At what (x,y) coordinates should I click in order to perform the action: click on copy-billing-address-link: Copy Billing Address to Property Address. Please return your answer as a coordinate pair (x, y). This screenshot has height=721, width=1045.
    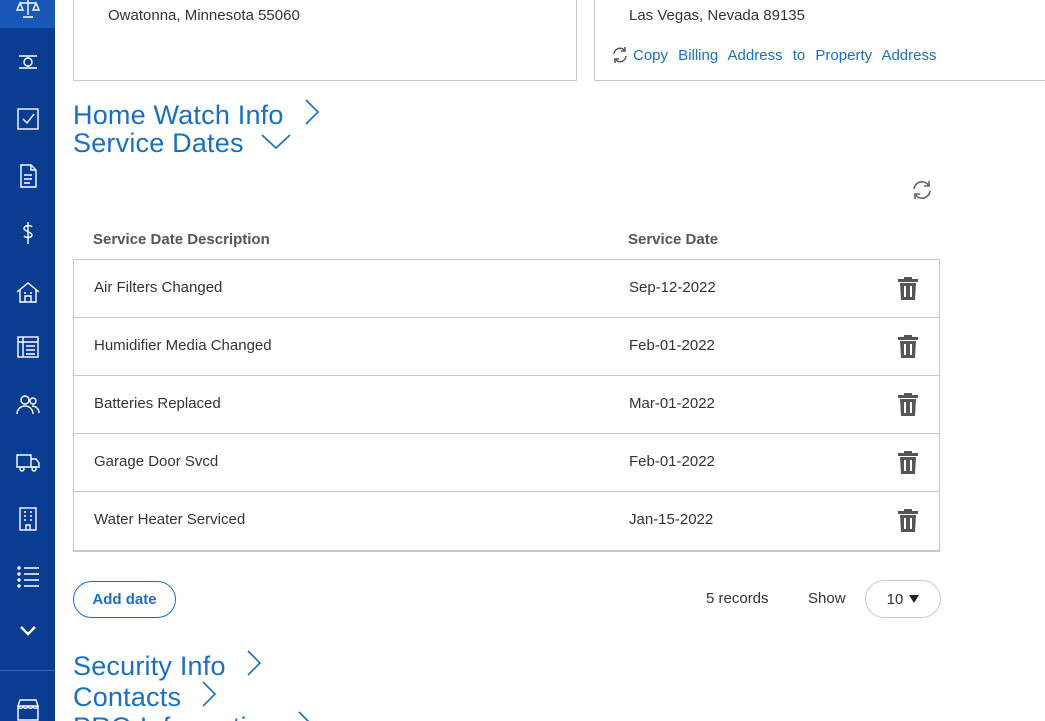
    Looking at the image, I should click on (773, 55).